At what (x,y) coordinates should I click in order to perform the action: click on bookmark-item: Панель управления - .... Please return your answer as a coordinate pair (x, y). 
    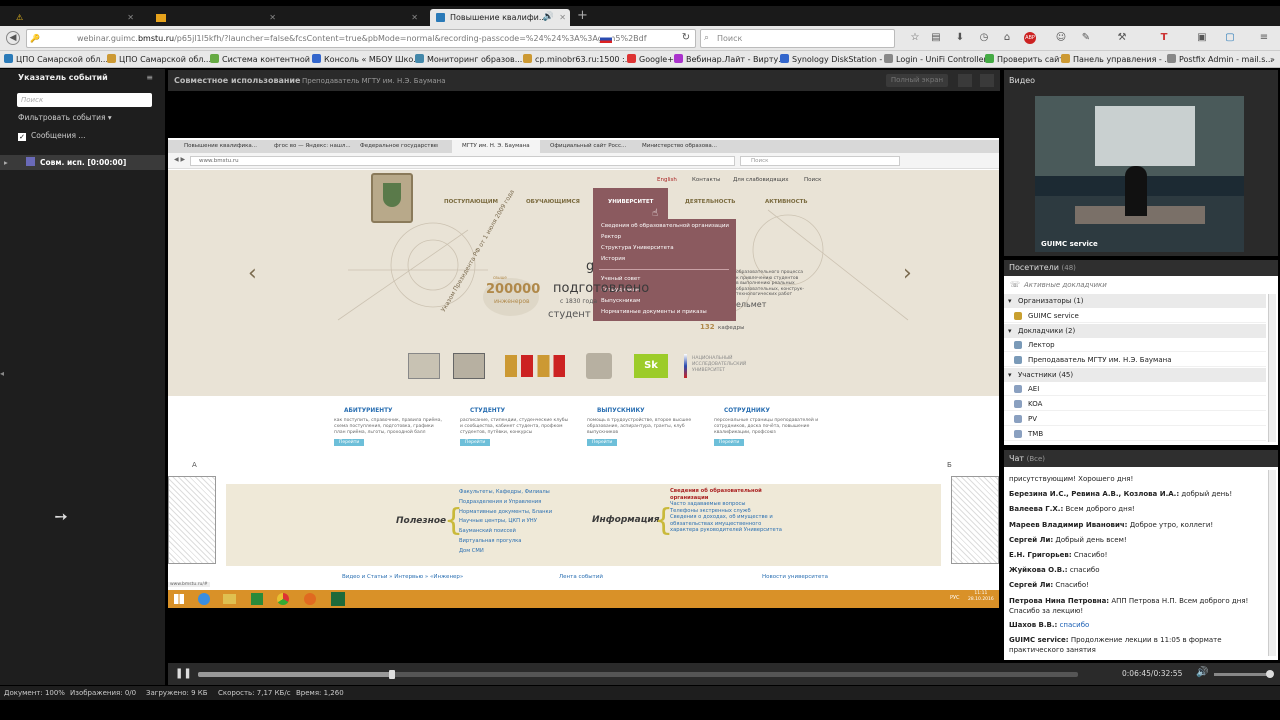
    Looking at the image, I should click on (1116, 59).